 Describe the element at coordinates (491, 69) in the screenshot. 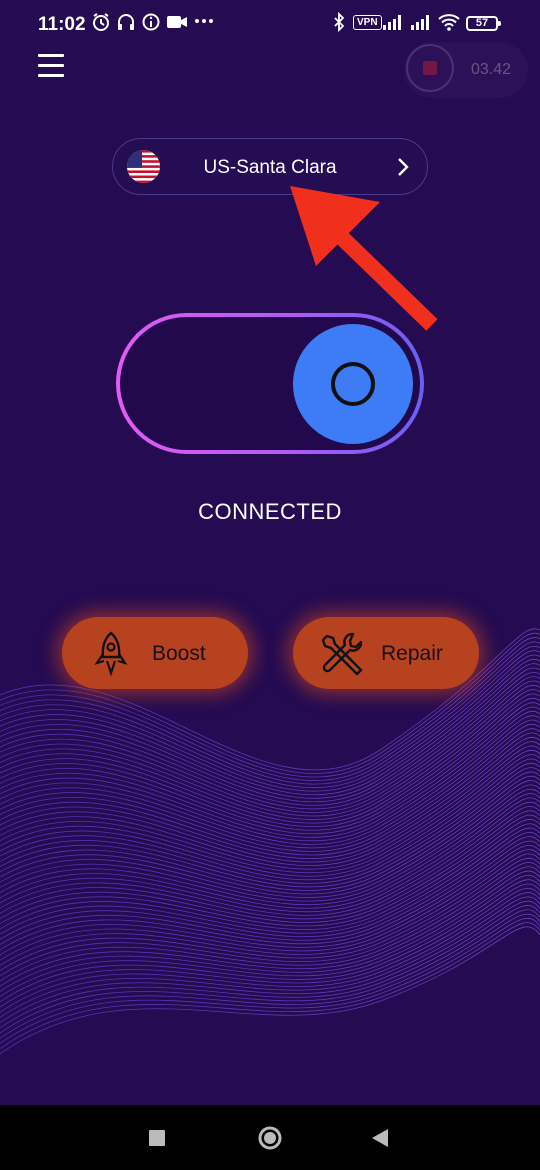

I see `record-timer: 03.42` at that location.